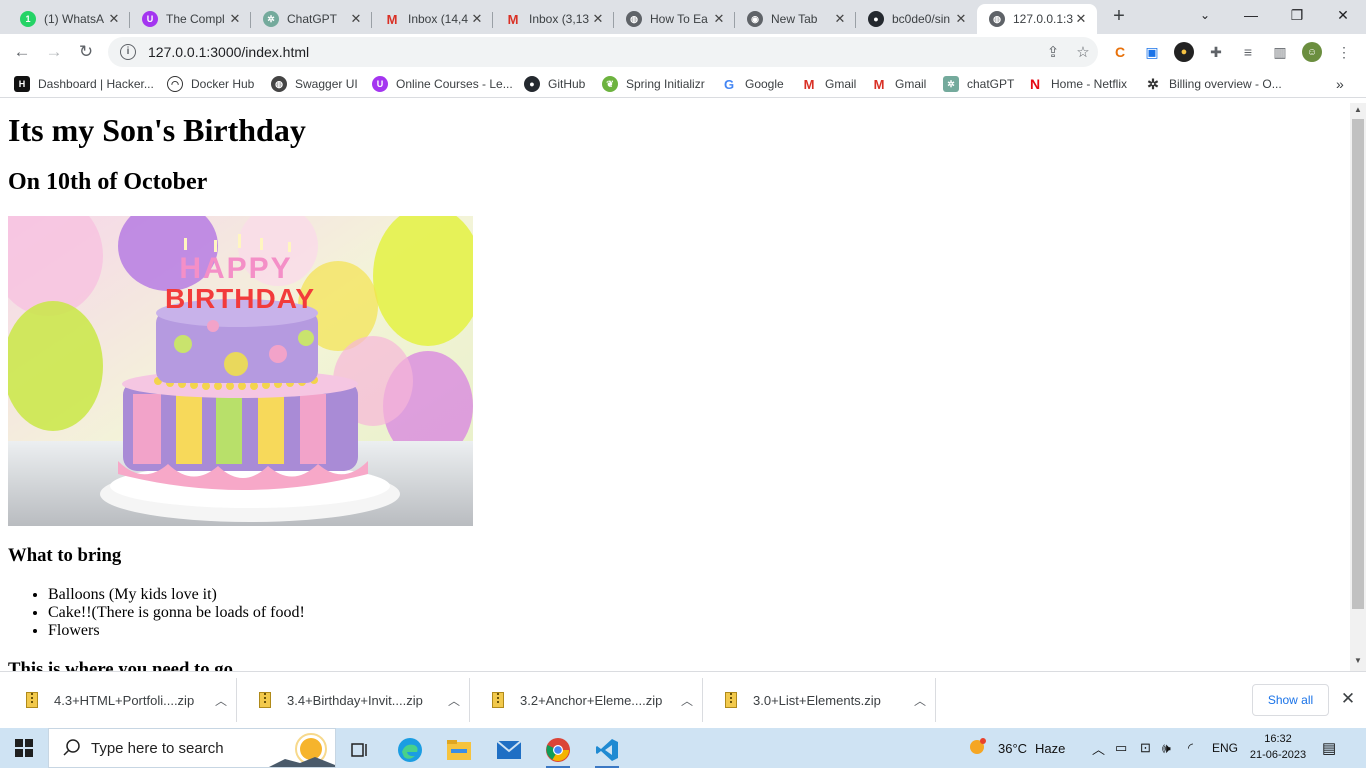 This screenshot has height=768, width=1366. I want to click on extensions-puzzle-icon: ✚, so click(1216, 52).